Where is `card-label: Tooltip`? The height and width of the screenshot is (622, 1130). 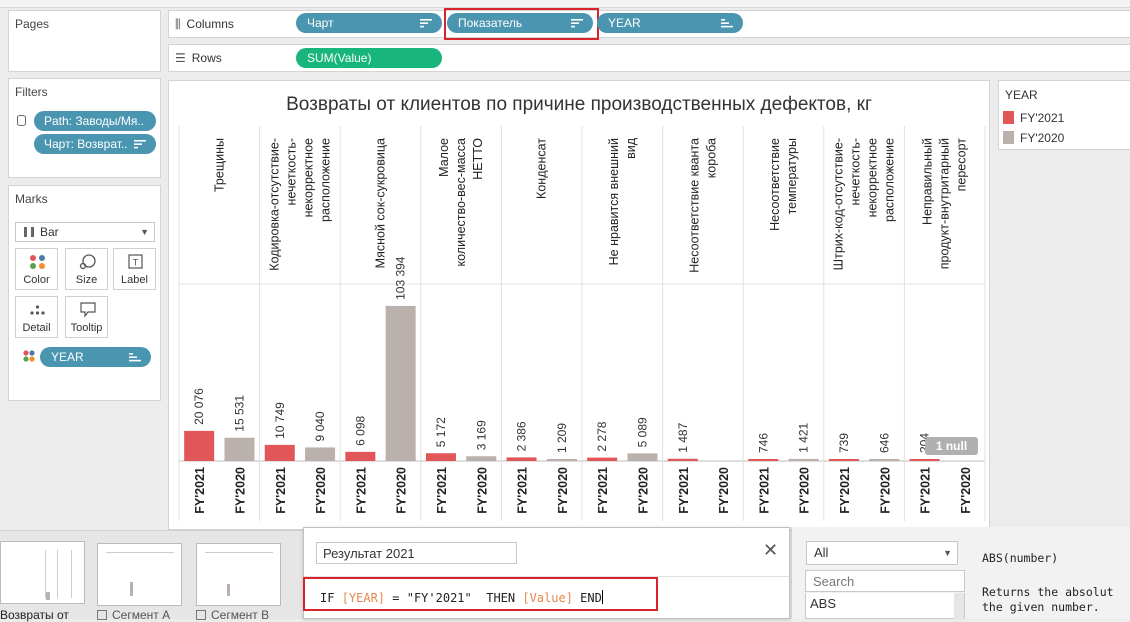 card-label: Tooltip is located at coordinates (86, 328).